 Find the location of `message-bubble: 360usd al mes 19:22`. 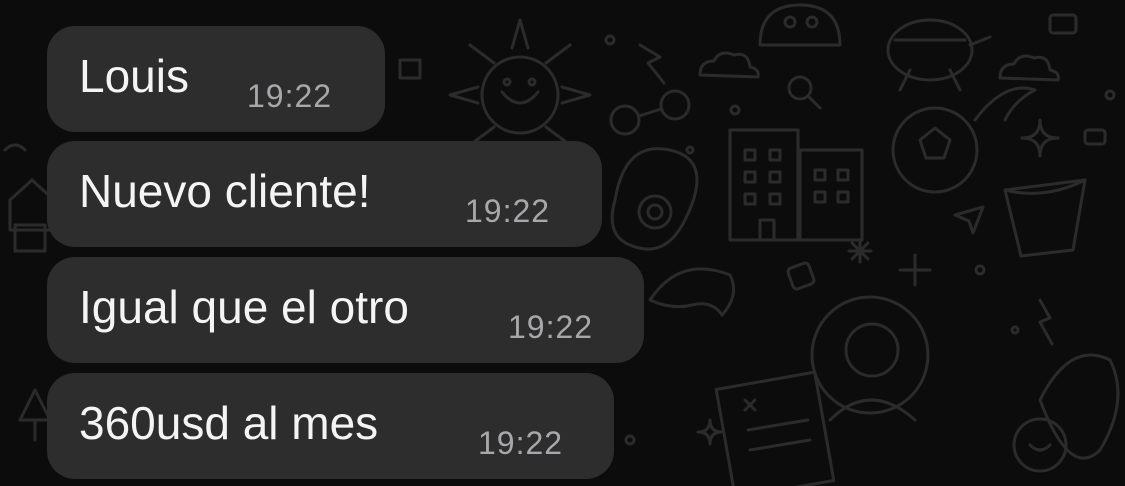

message-bubble: 360usd al mes 19:22 is located at coordinates (330, 426).